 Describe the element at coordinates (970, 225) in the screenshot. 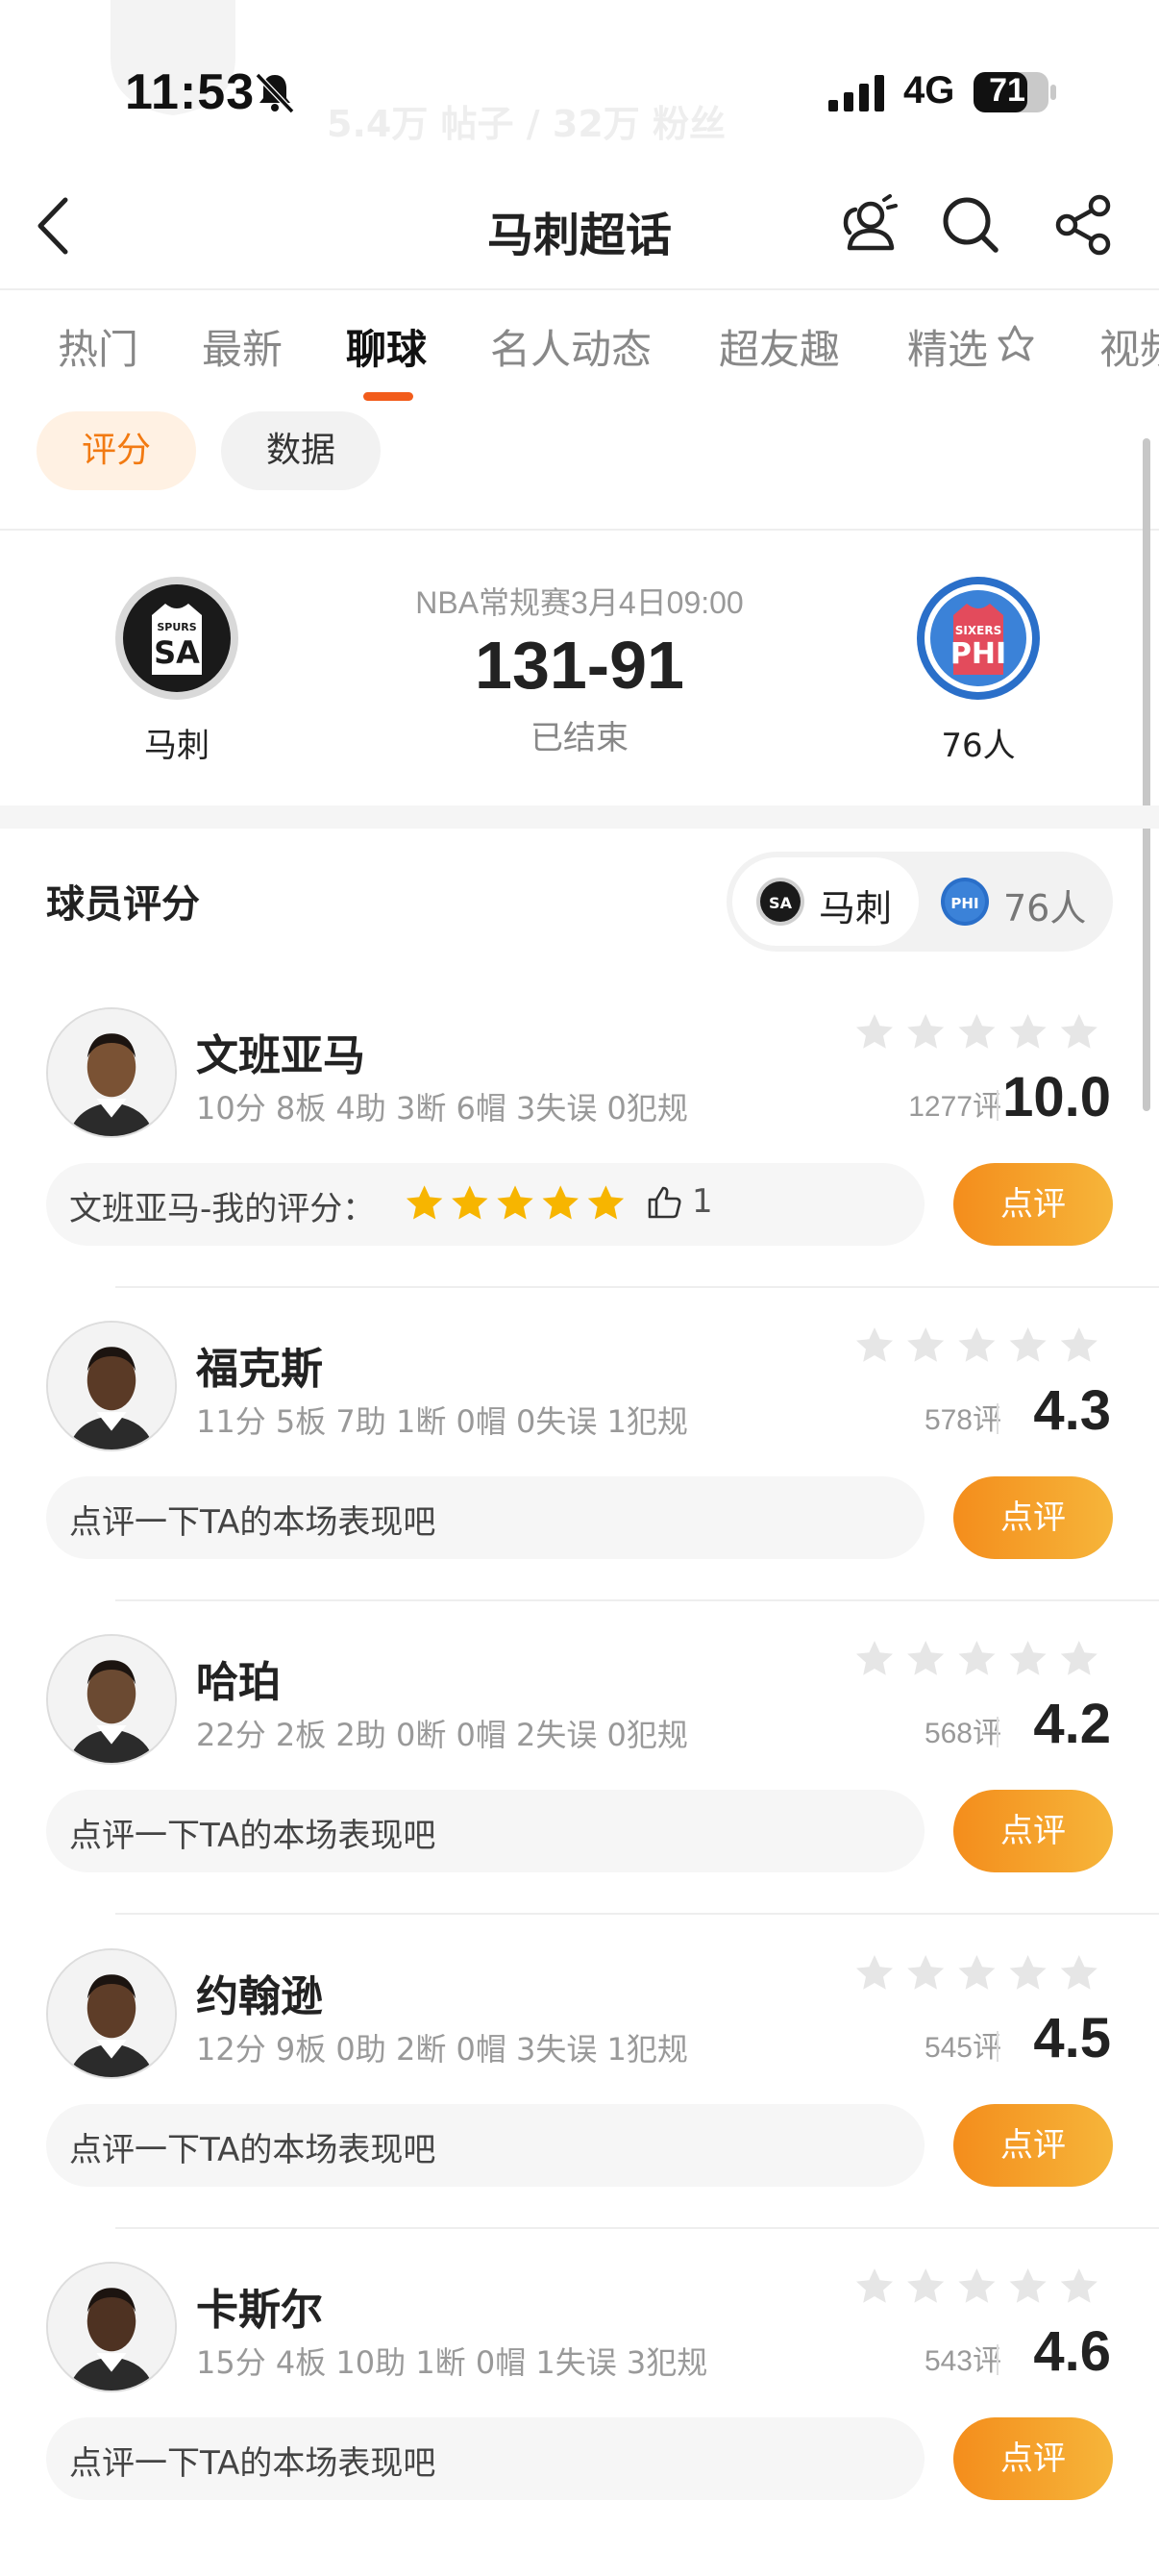

I see `search-icon` at that location.